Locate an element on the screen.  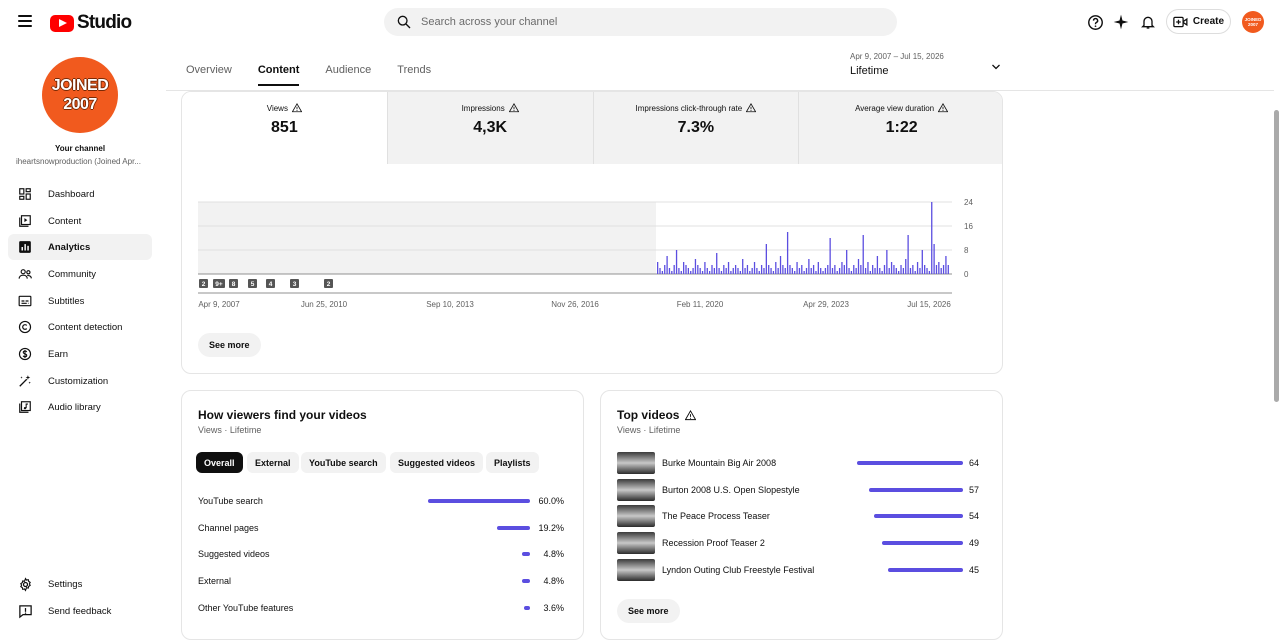
top-video-row: The Peace Process Teaser 54 is located at coordinates (800, 516).